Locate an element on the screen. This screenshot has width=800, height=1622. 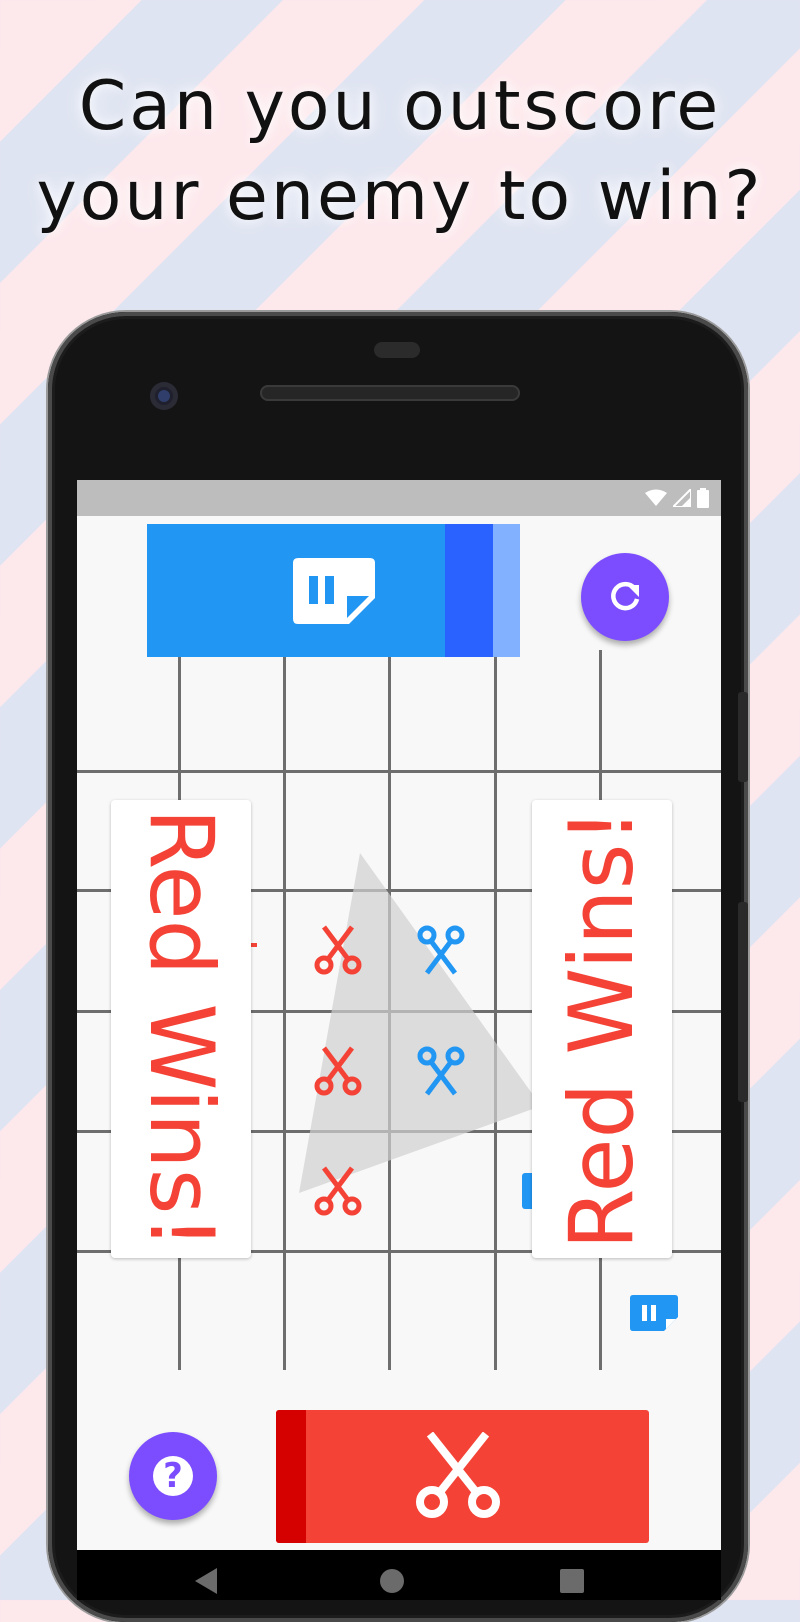
blue-player-button is located at coordinates (333, 590).